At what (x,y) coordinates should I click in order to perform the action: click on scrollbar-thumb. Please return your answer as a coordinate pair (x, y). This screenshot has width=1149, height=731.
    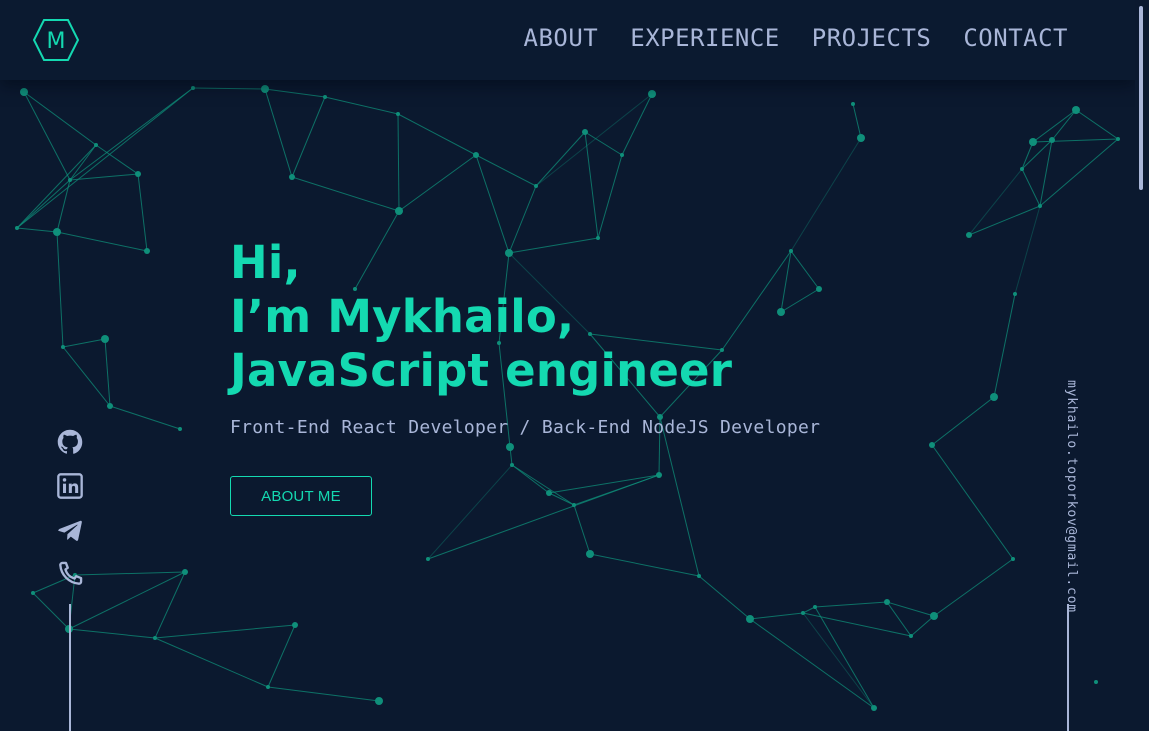
    Looking at the image, I should click on (1141, 98).